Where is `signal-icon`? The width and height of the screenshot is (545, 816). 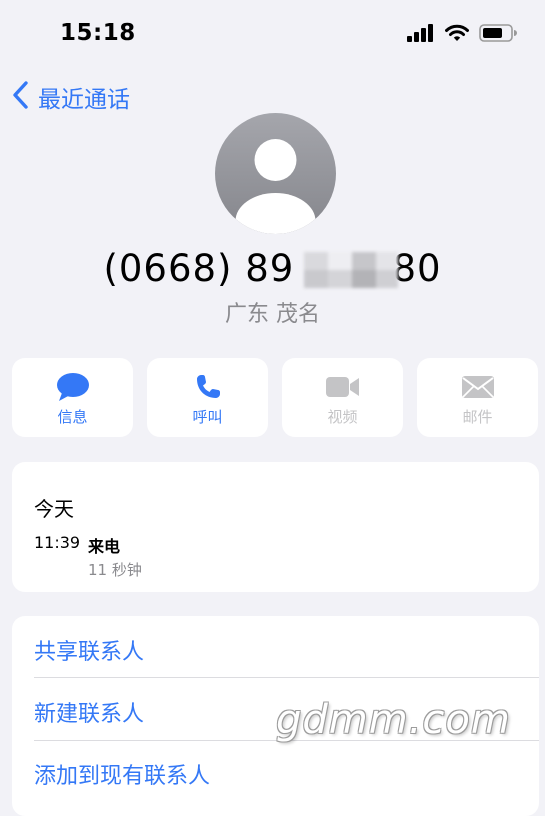 signal-icon is located at coordinates (421, 35).